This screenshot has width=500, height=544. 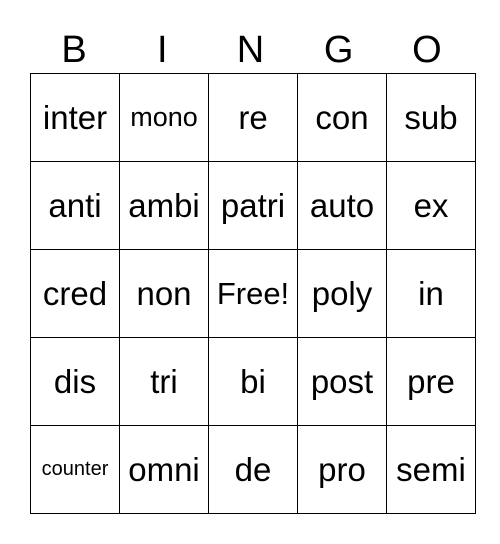 What do you see at coordinates (342, 381) in the screenshot?
I see `bingo-cell: post` at bounding box center [342, 381].